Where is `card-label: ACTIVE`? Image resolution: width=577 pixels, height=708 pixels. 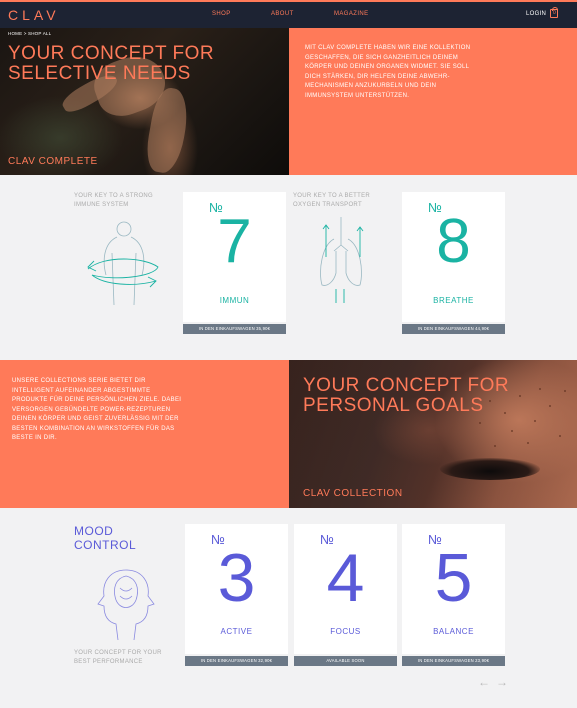 card-label: ACTIVE is located at coordinates (236, 631).